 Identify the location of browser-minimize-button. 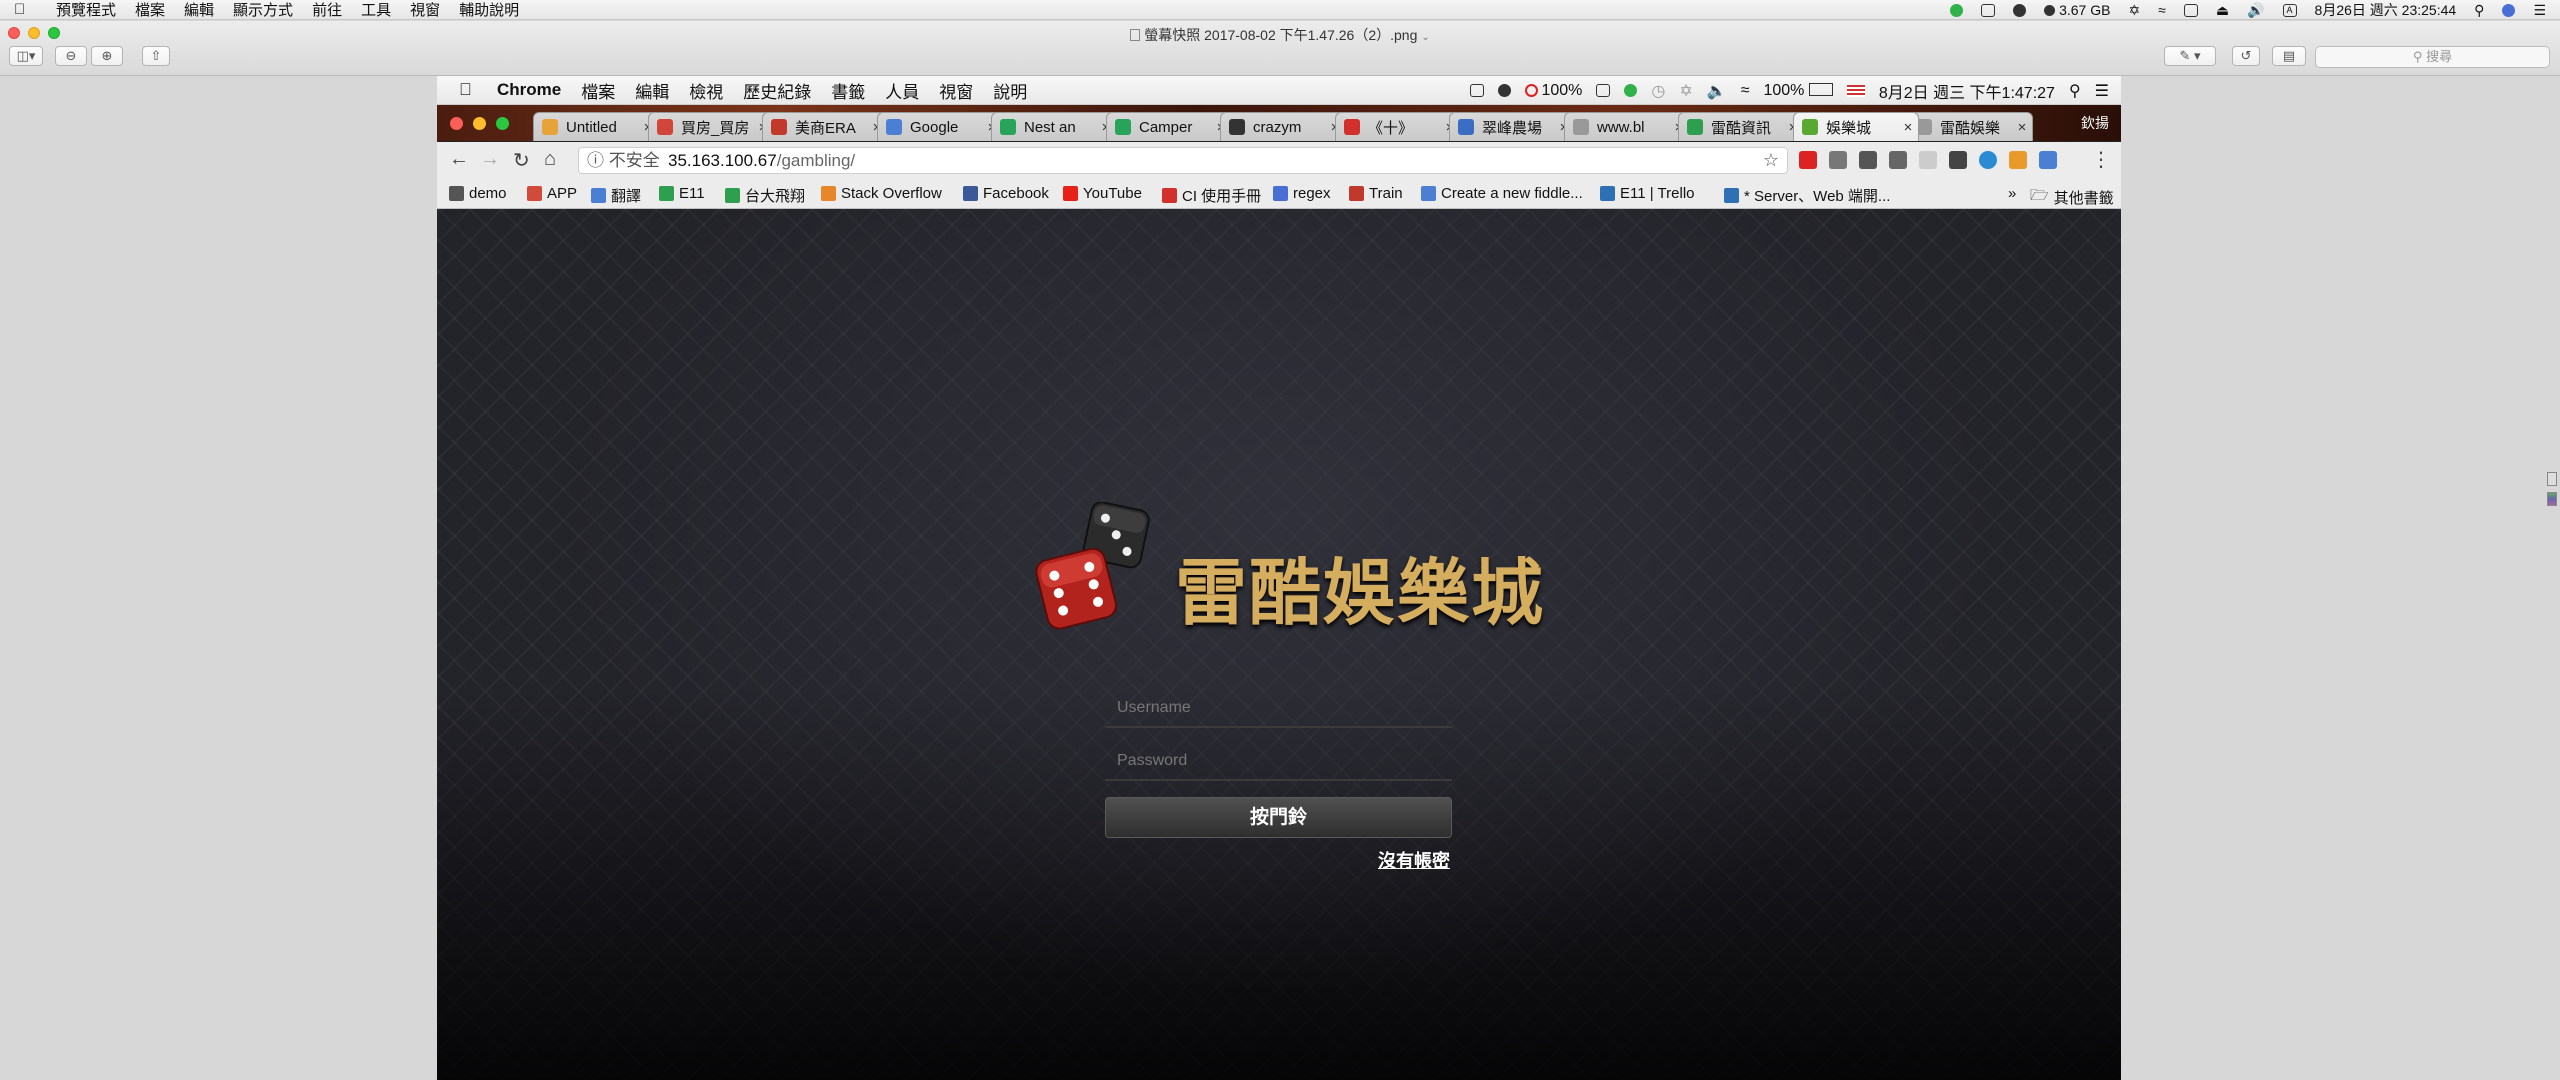
(479, 123).